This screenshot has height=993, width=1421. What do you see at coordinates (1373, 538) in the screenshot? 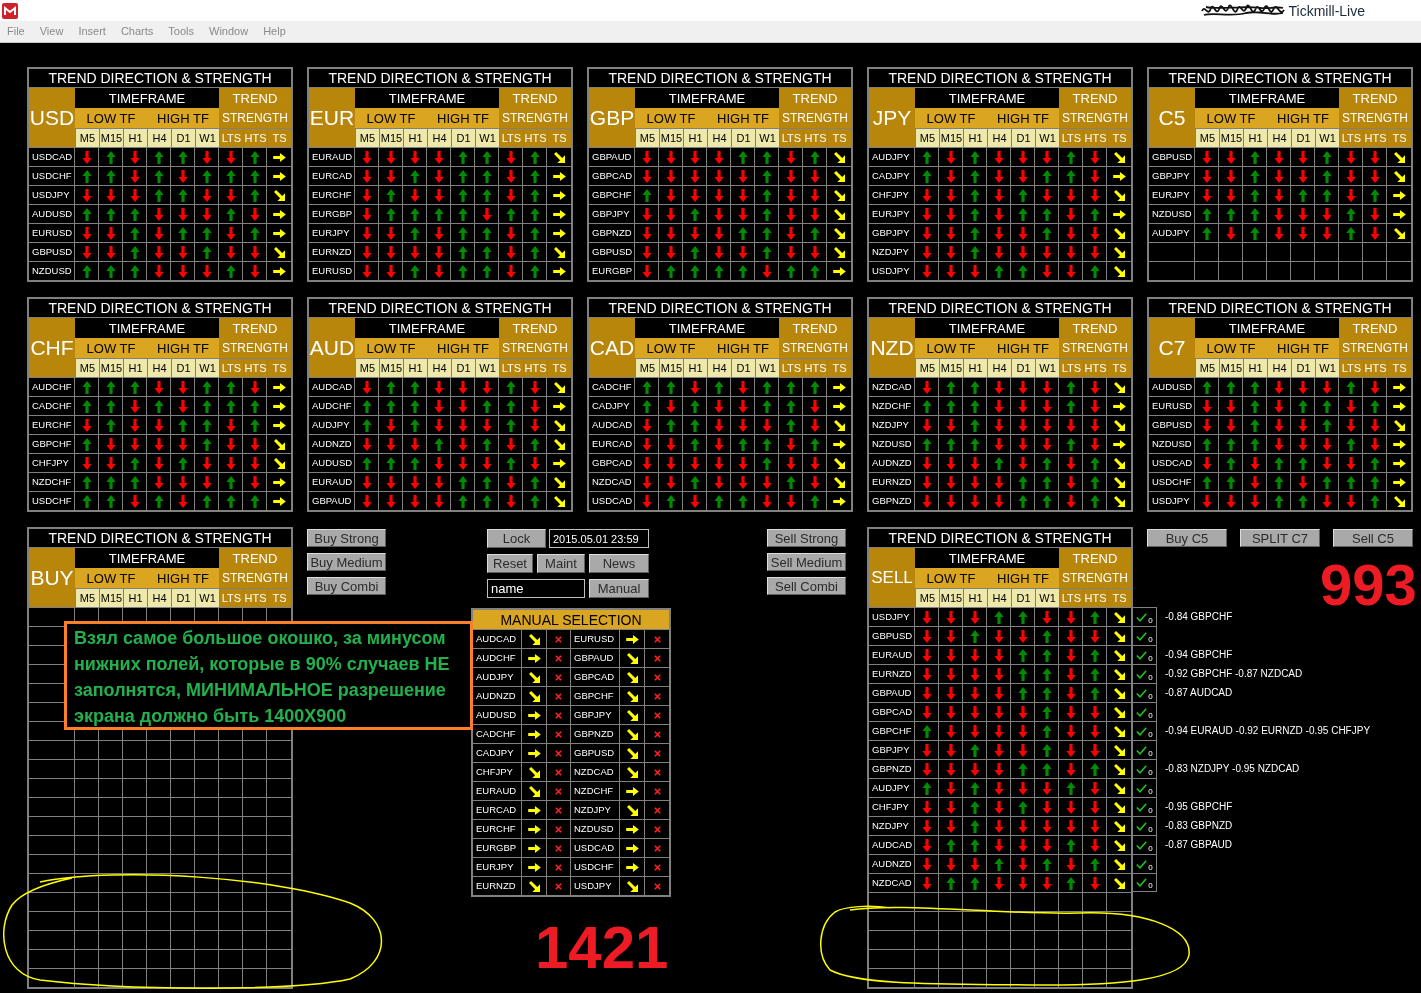
I see `sell-button: Sell C5` at bounding box center [1373, 538].